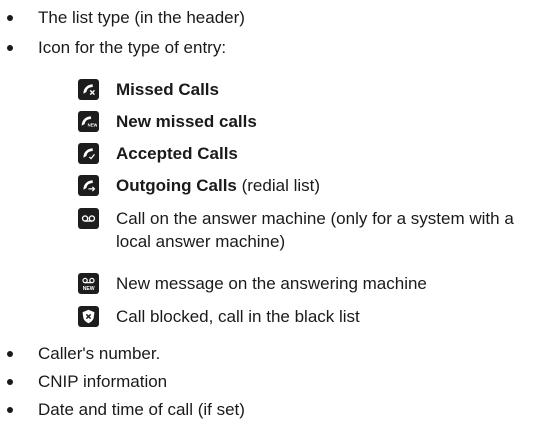  I want to click on entry-line-2: local answer machine), so click(201, 241).